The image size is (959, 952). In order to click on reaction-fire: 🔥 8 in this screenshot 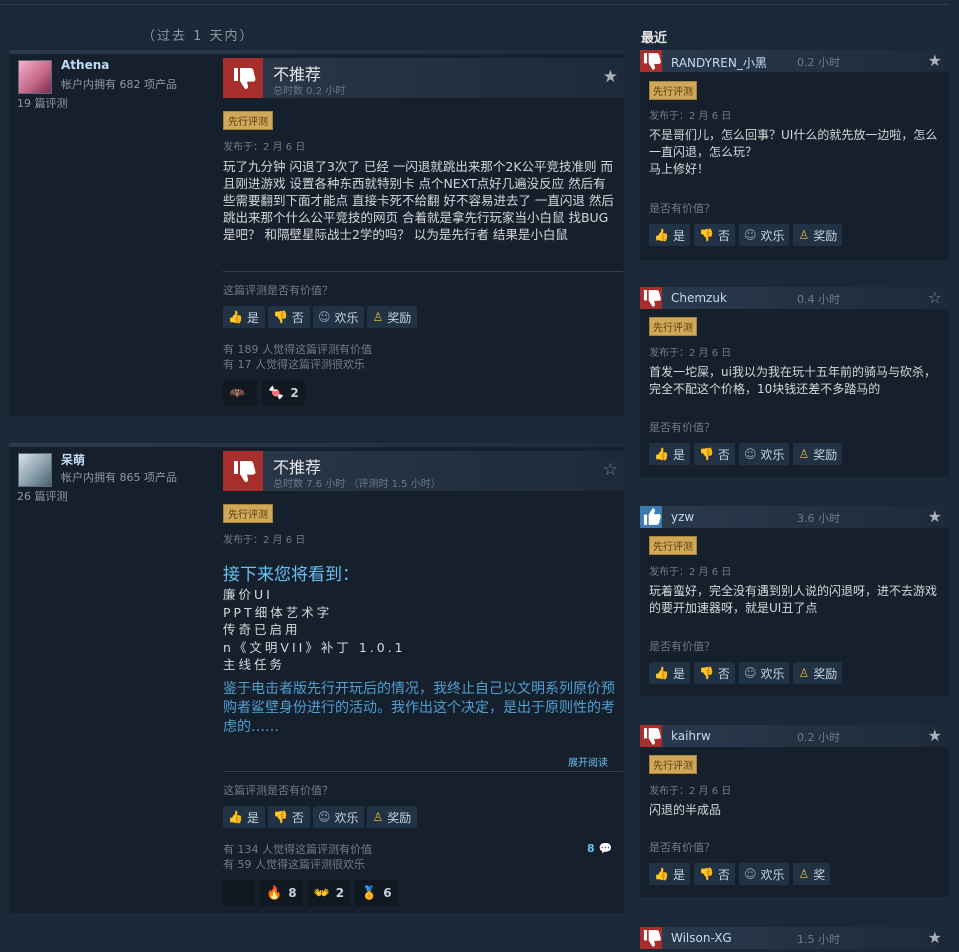, I will do `click(281, 893)`.